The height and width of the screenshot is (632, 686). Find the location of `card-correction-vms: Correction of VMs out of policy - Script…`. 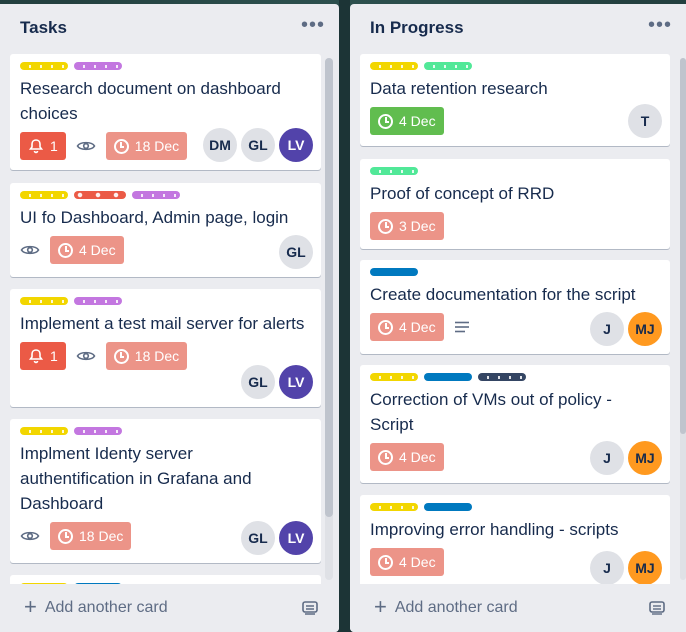

card-correction-vms: Correction of VMs out of policy - Script… is located at coordinates (515, 424).